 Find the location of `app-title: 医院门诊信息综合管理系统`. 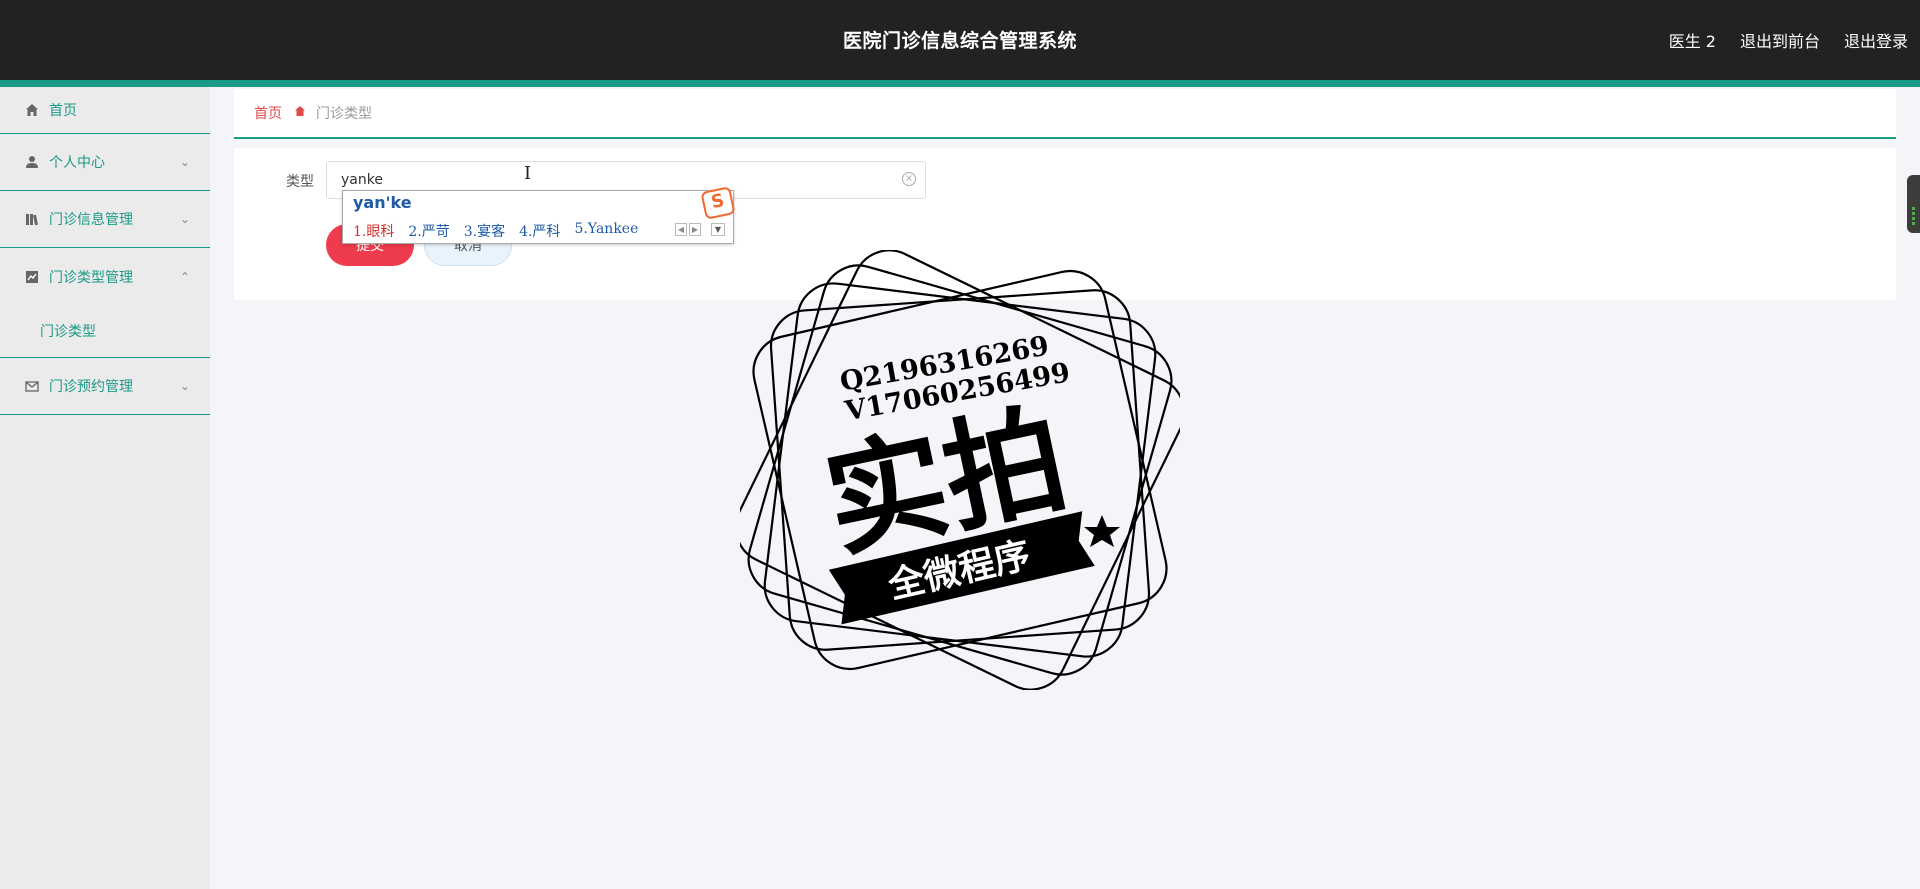

app-title: 医院门诊信息综合管理系统 is located at coordinates (959, 41).